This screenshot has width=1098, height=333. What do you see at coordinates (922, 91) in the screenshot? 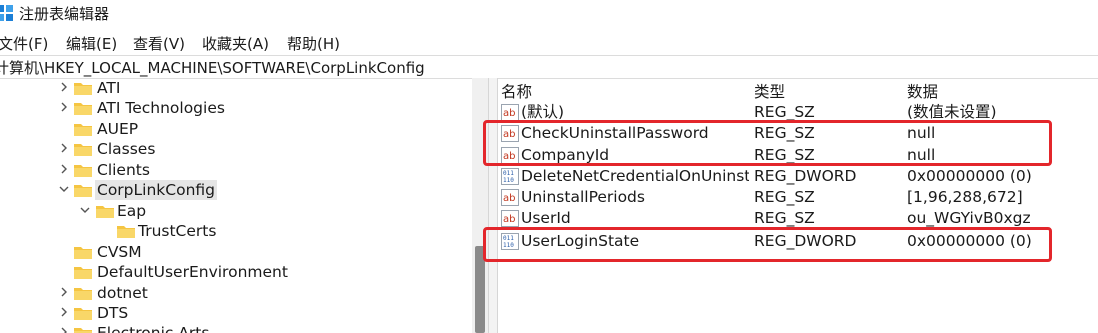
I see `column-header-data: 数据` at bounding box center [922, 91].